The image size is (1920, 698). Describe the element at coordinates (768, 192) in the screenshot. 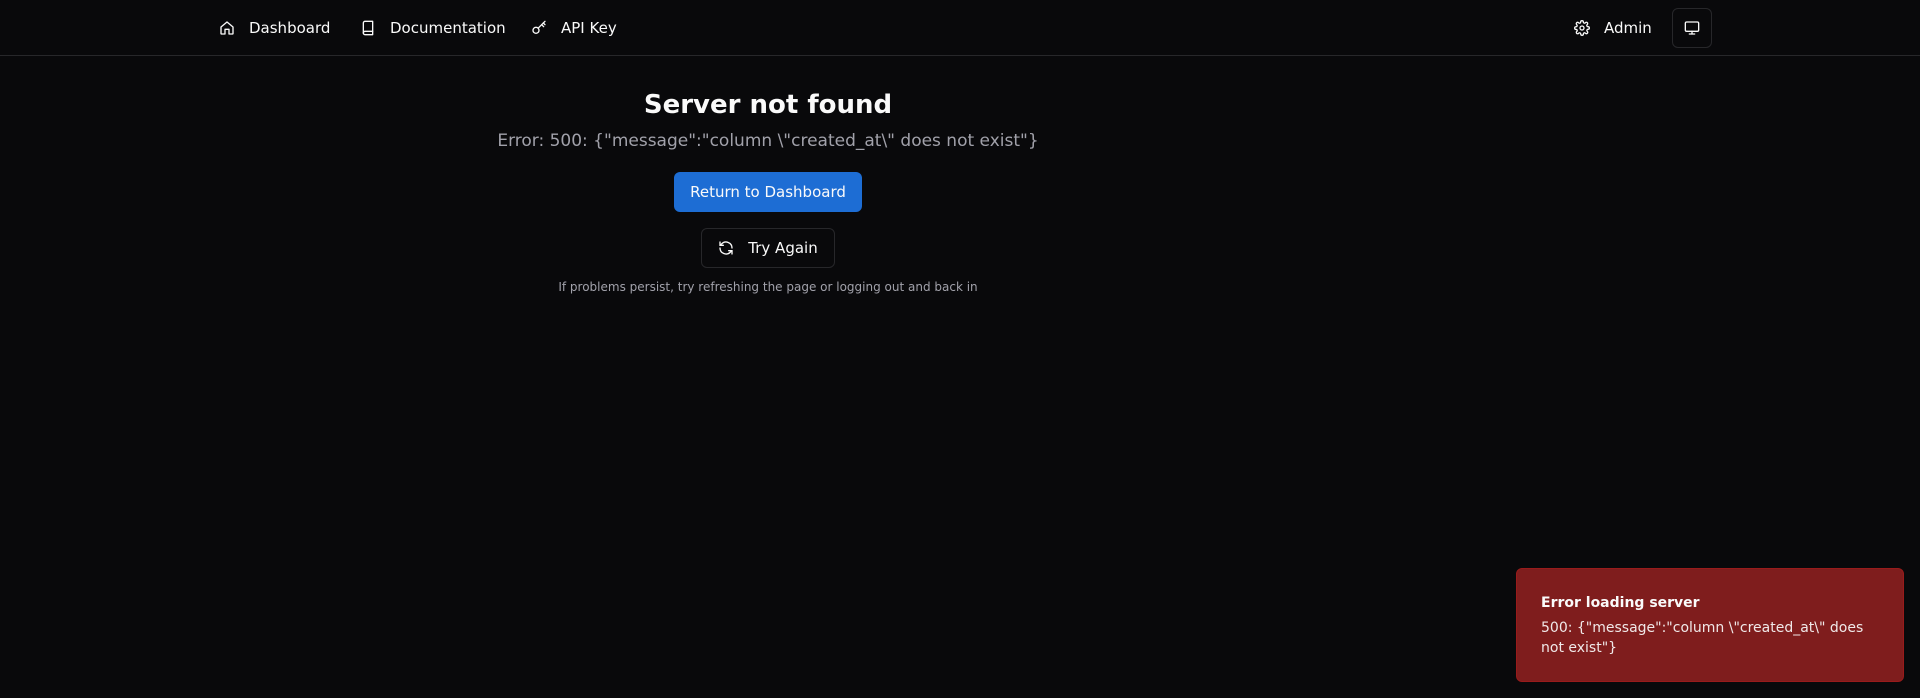

I see `return-to-dashboard-button: Return to Dashboard` at that location.